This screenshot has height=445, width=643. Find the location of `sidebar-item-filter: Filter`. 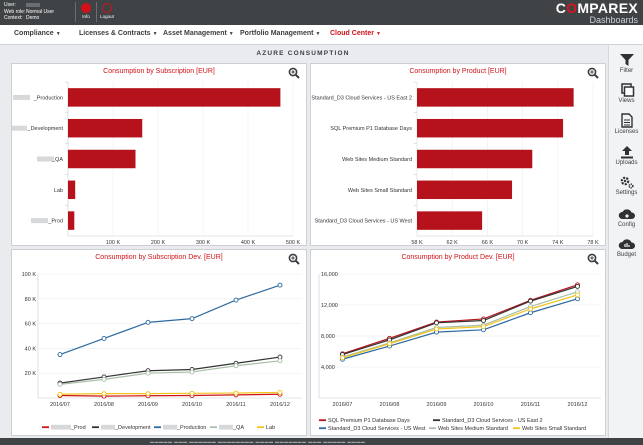

sidebar-item-filter: Filter is located at coordinates (626, 63).